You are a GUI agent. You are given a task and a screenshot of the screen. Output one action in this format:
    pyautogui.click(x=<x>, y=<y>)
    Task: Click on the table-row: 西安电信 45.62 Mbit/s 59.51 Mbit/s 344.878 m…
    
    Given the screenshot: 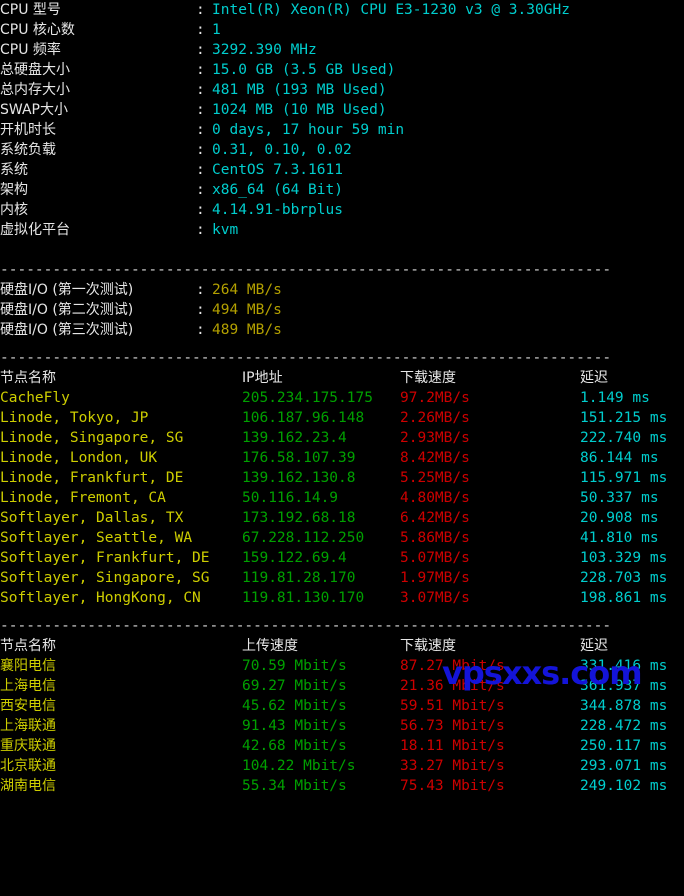 What is the action you would take?
    pyautogui.click(x=342, y=706)
    